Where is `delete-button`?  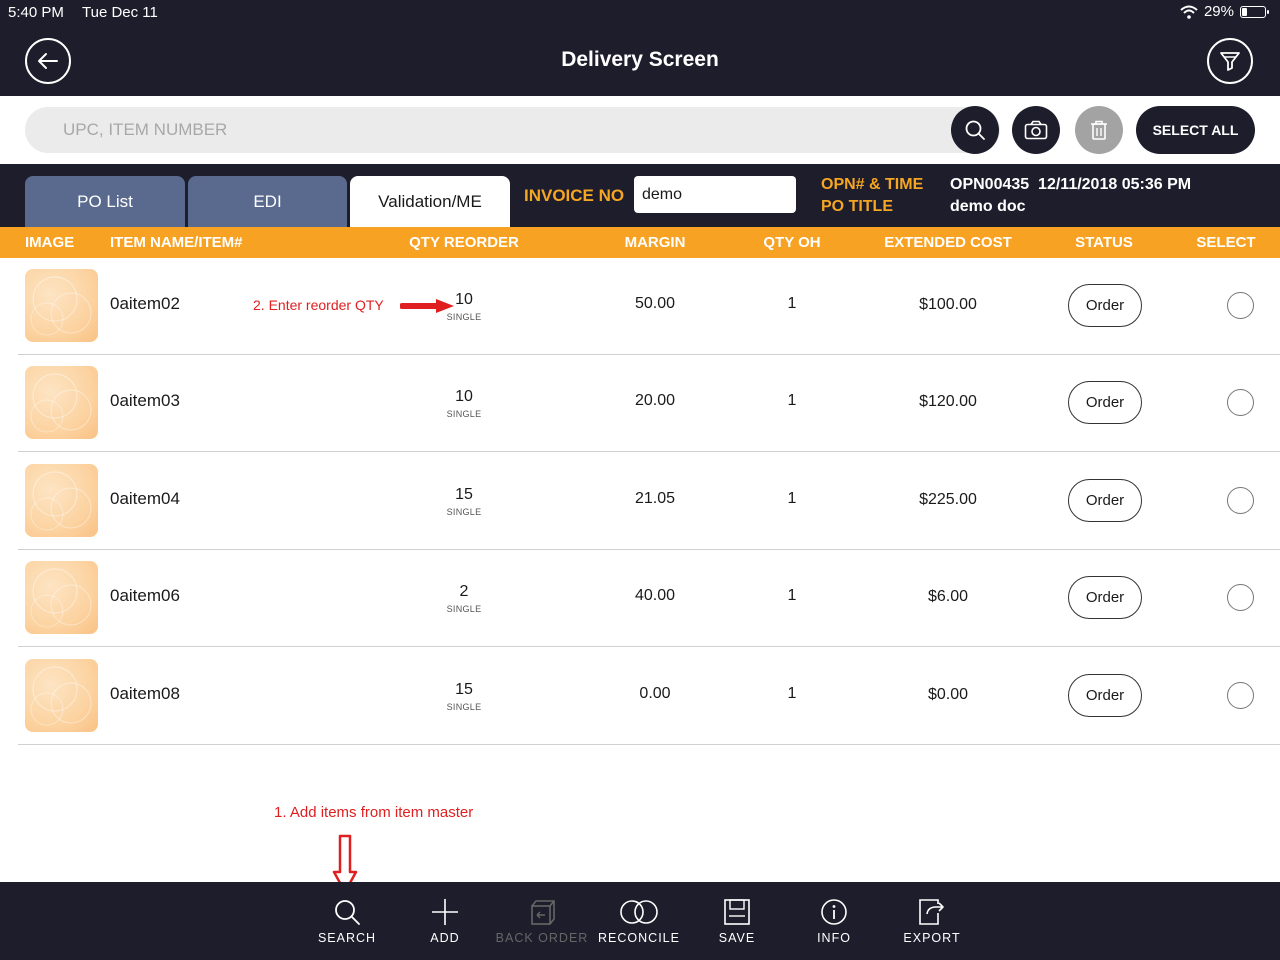
delete-button is located at coordinates (1099, 130).